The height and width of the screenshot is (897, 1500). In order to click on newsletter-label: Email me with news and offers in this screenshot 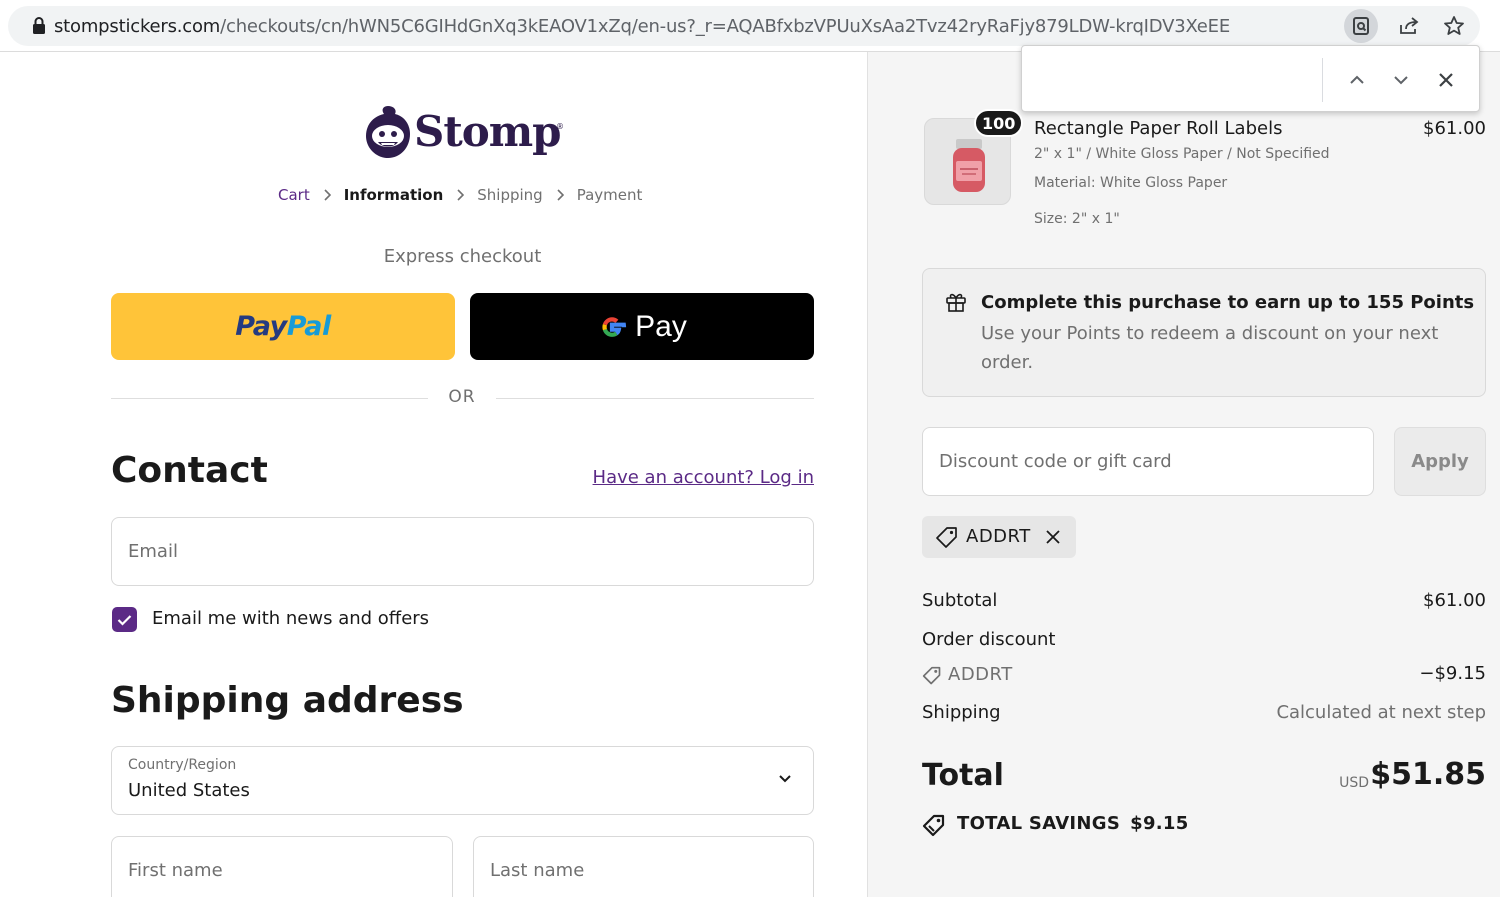, I will do `click(290, 618)`.